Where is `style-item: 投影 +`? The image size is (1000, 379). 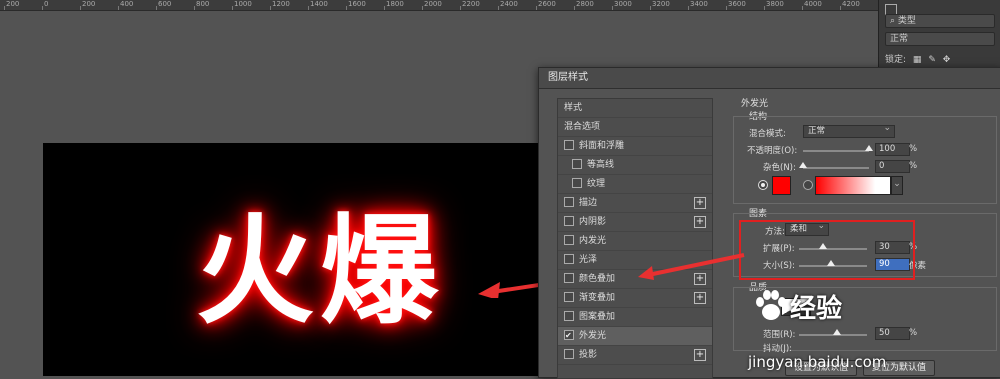
style-item: 投影 + is located at coordinates (635, 355).